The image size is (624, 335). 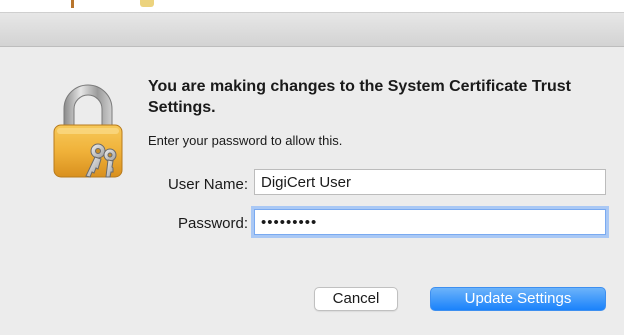 What do you see at coordinates (430, 182) in the screenshot?
I see `user-name-field` at bounding box center [430, 182].